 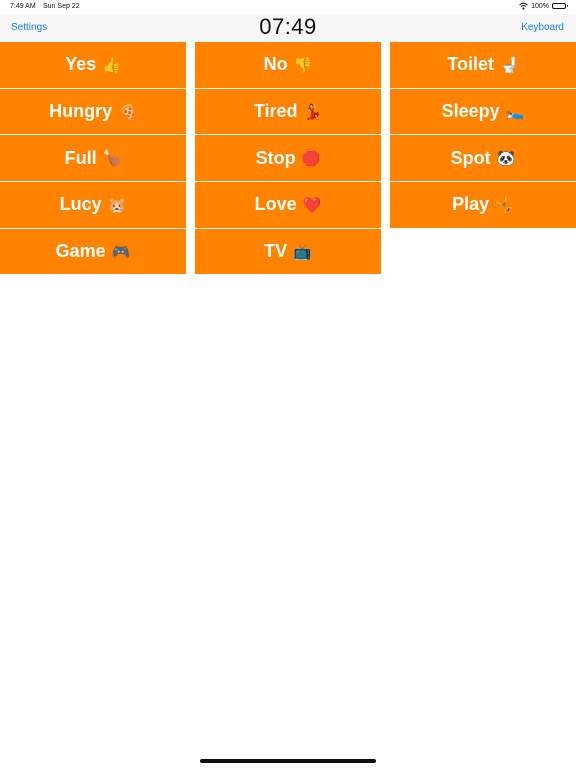 I want to click on tile-toilet: Toilet 🚽, so click(x=483, y=65).